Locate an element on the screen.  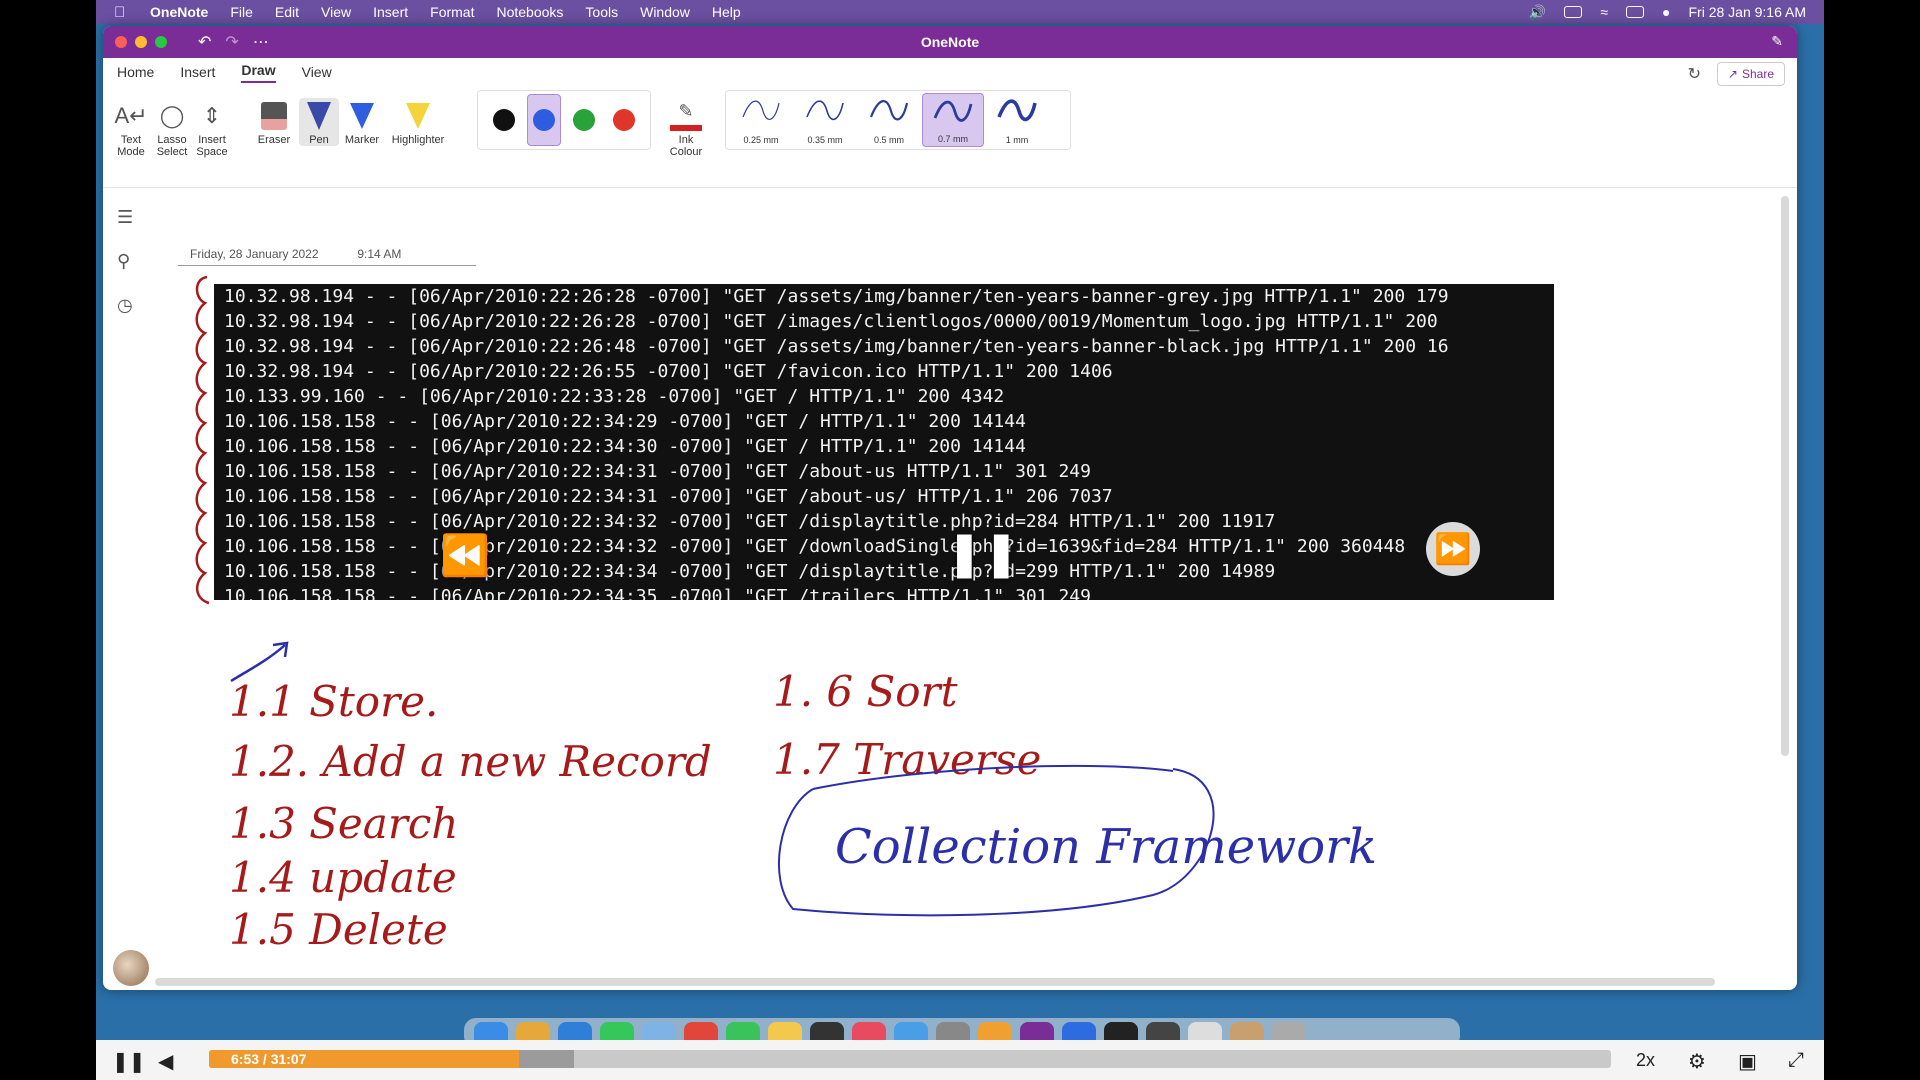
share-icon: ↗ is located at coordinates (1732, 74).